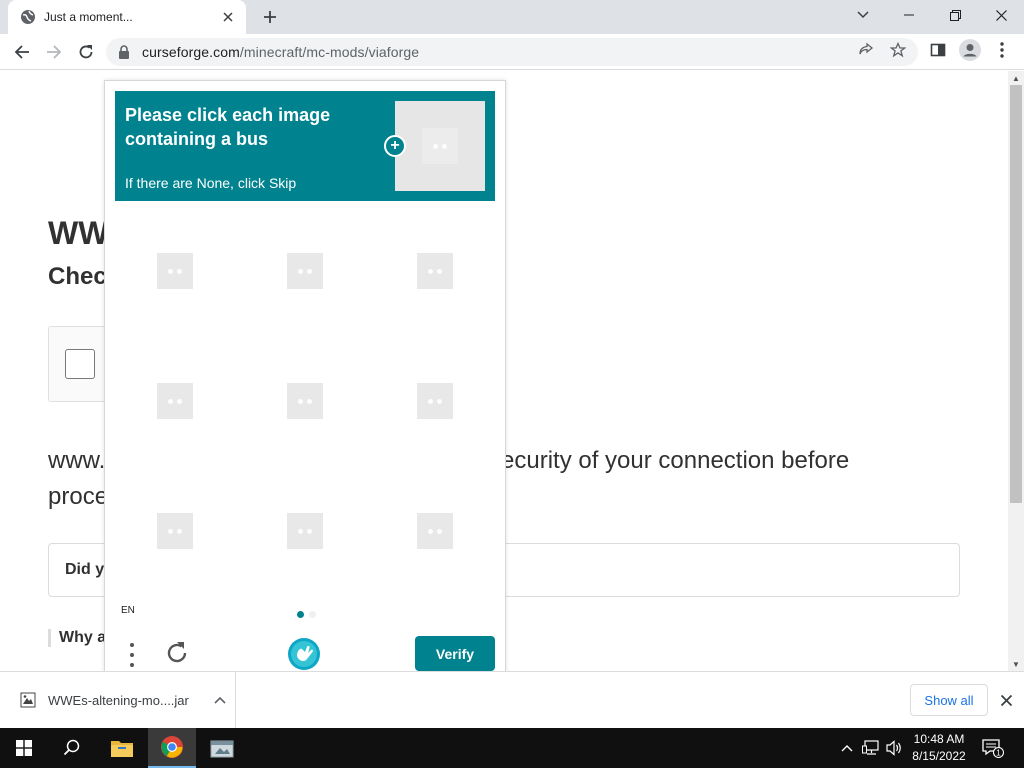 The image size is (1024, 768). What do you see at coordinates (270, 17) in the screenshot?
I see `new-tab-button` at bounding box center [270, 17].